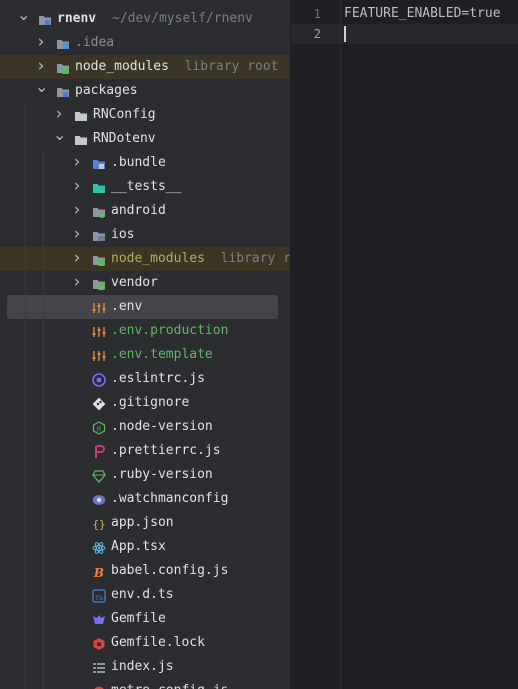 The width and height of the screenshot is (518, 689). I want to click on tree-item-label: packages, so click(106, 90).